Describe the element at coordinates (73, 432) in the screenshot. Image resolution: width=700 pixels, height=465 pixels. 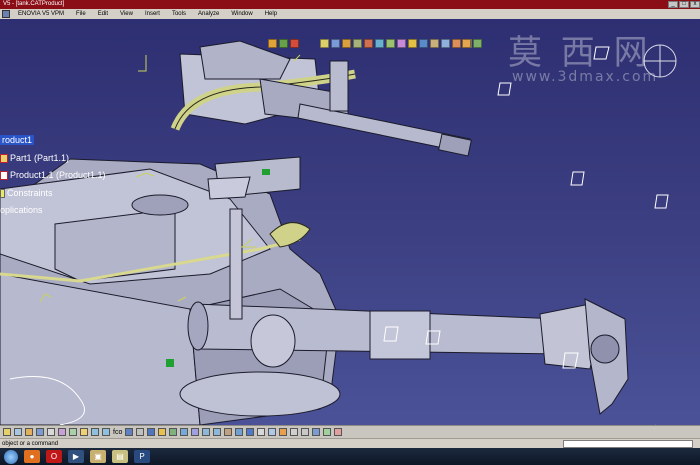
I see `copy-icon` at that location.